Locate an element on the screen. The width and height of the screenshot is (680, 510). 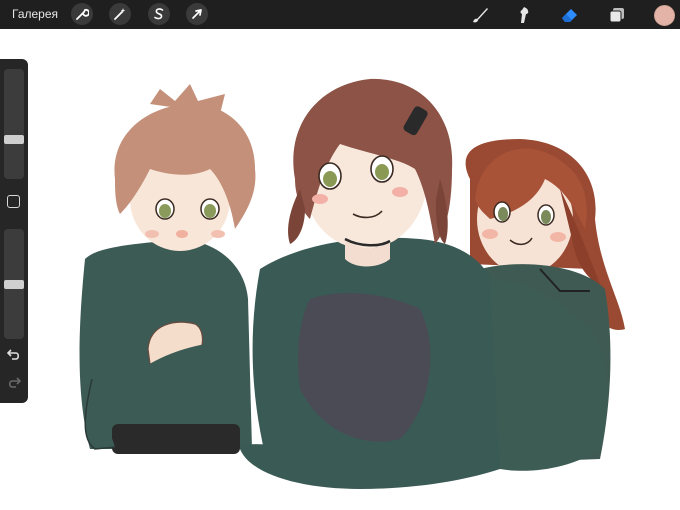
square-icon is located at coordinates (13, 201).